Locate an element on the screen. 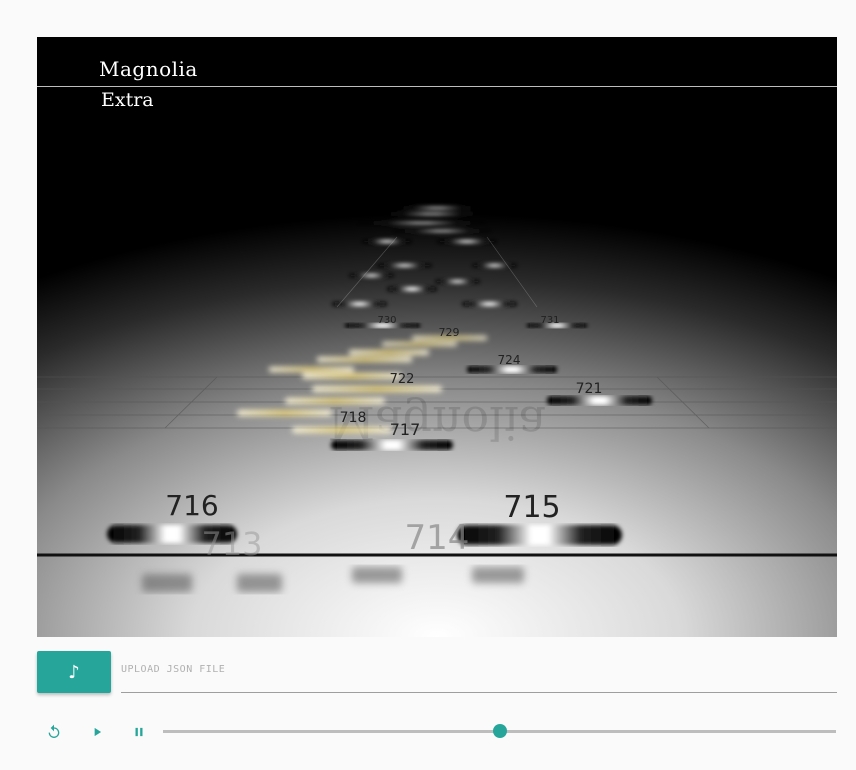  svg-text: 721 is located at coordinates (589, 389).